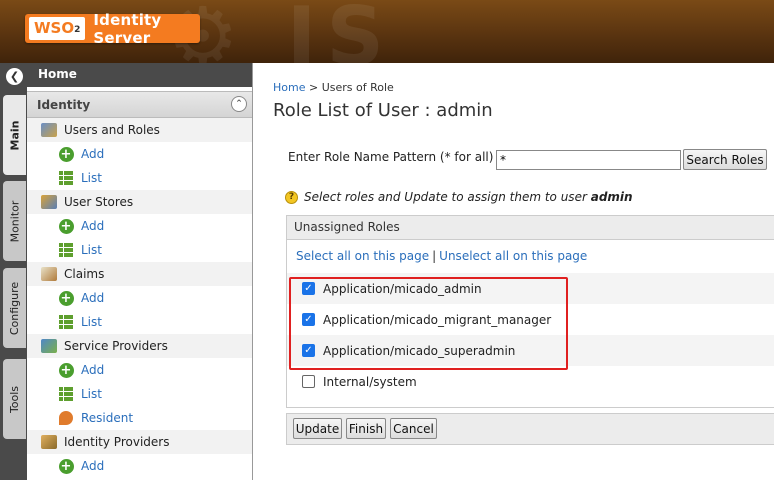  I want to click on vertical-tab-bar: ❮ Main Monitor Configure Tools, so click(13, 271).